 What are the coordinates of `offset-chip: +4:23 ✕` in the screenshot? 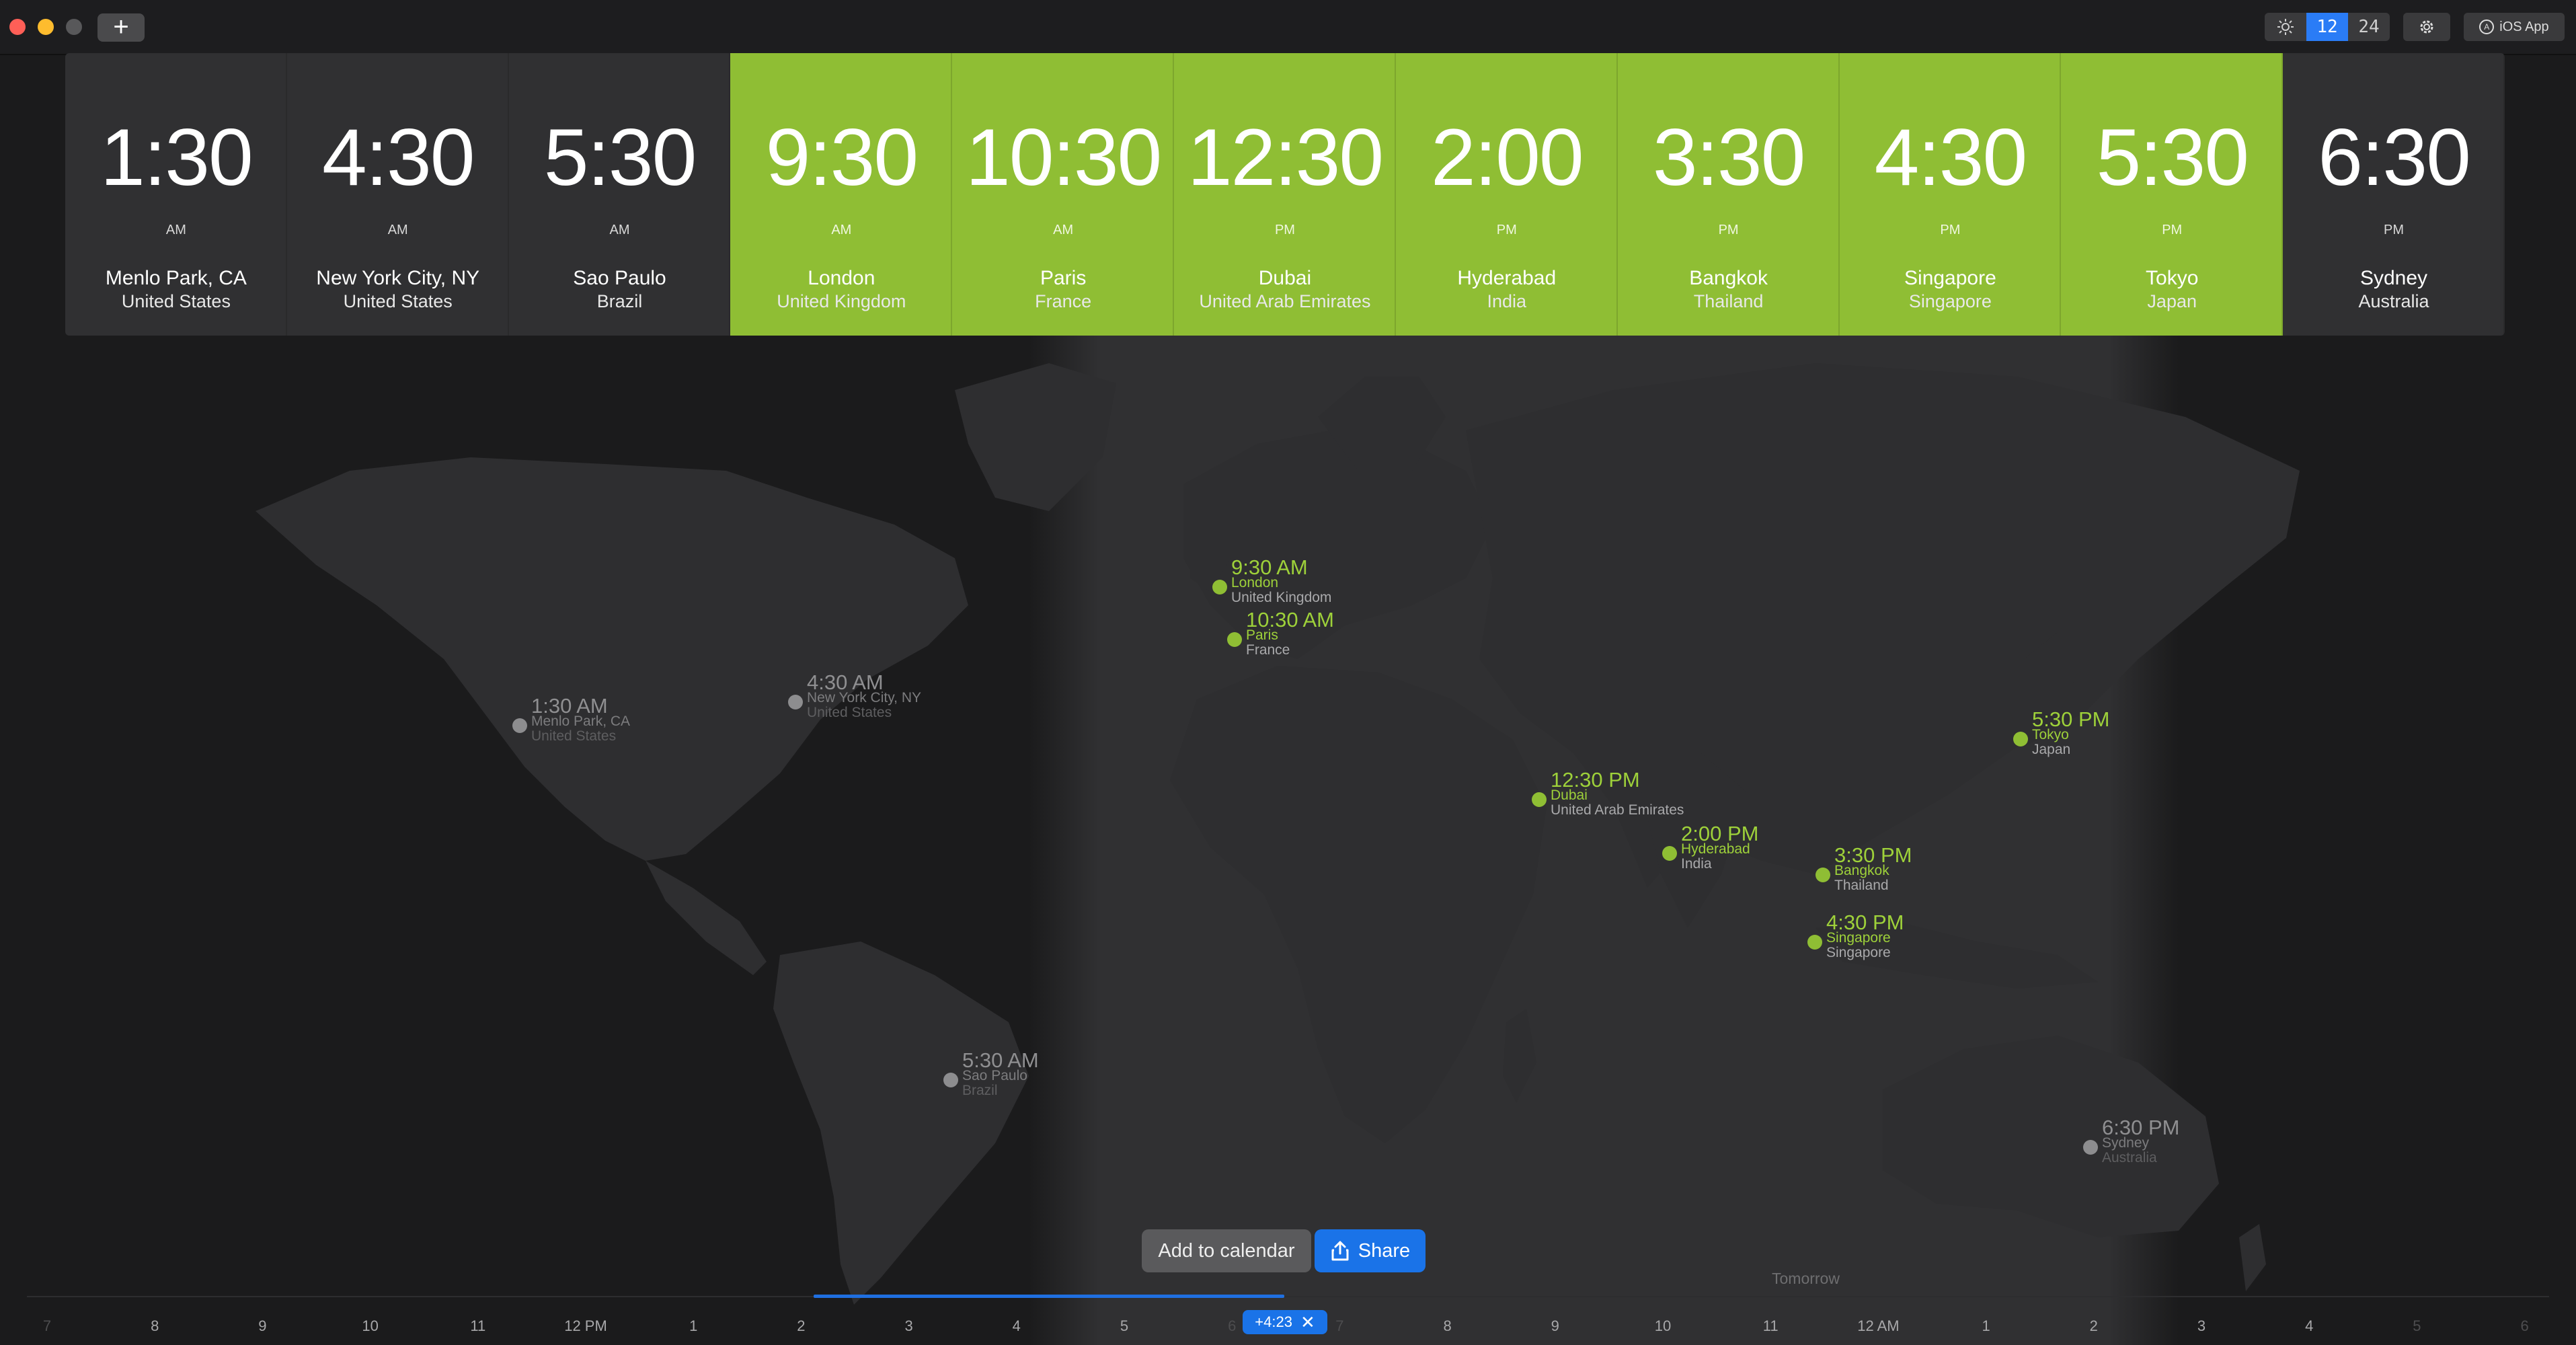 It's located at (1285, 1322).